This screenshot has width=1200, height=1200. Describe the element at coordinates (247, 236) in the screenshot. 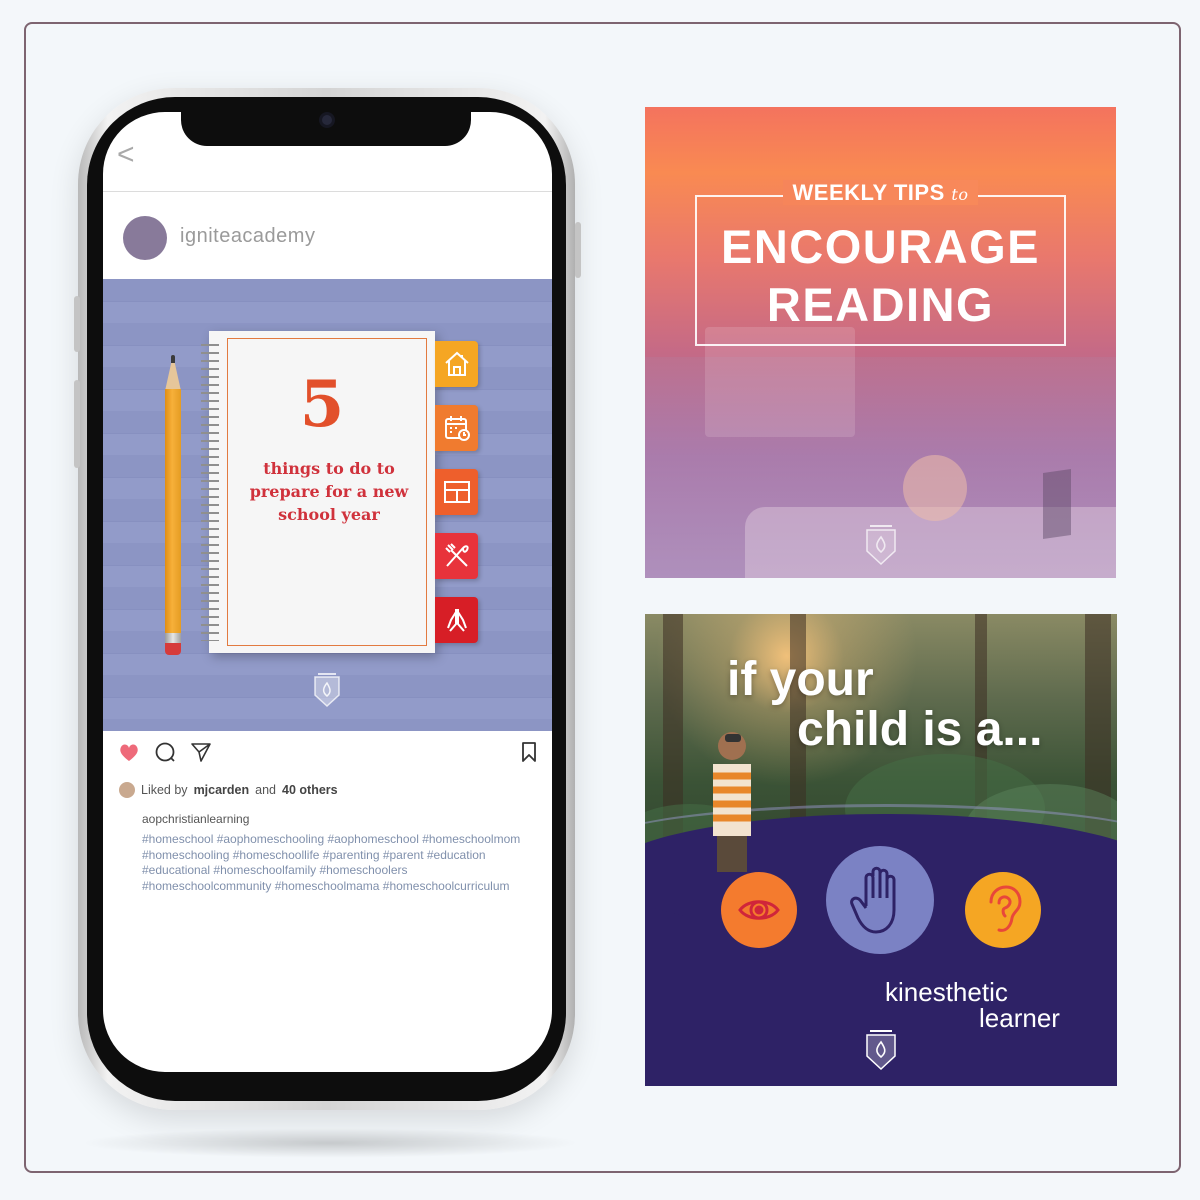

I see `post-username: igniteacademy` at that location.